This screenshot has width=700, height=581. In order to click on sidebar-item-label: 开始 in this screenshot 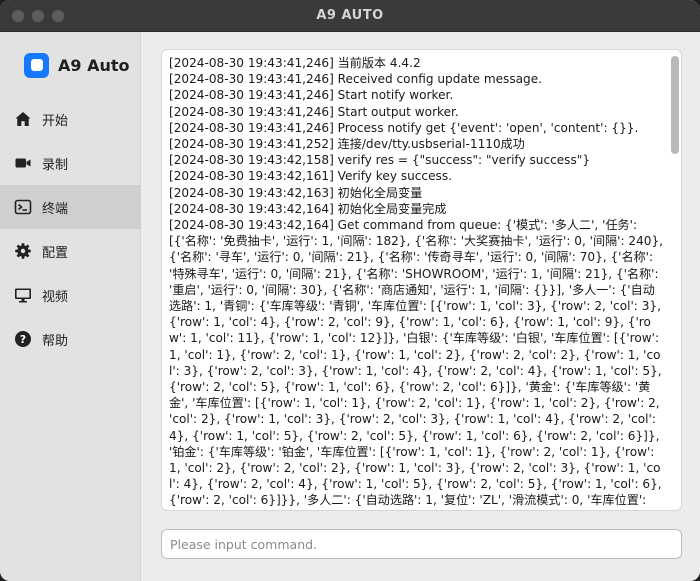, I will do `click(55, 121)`.